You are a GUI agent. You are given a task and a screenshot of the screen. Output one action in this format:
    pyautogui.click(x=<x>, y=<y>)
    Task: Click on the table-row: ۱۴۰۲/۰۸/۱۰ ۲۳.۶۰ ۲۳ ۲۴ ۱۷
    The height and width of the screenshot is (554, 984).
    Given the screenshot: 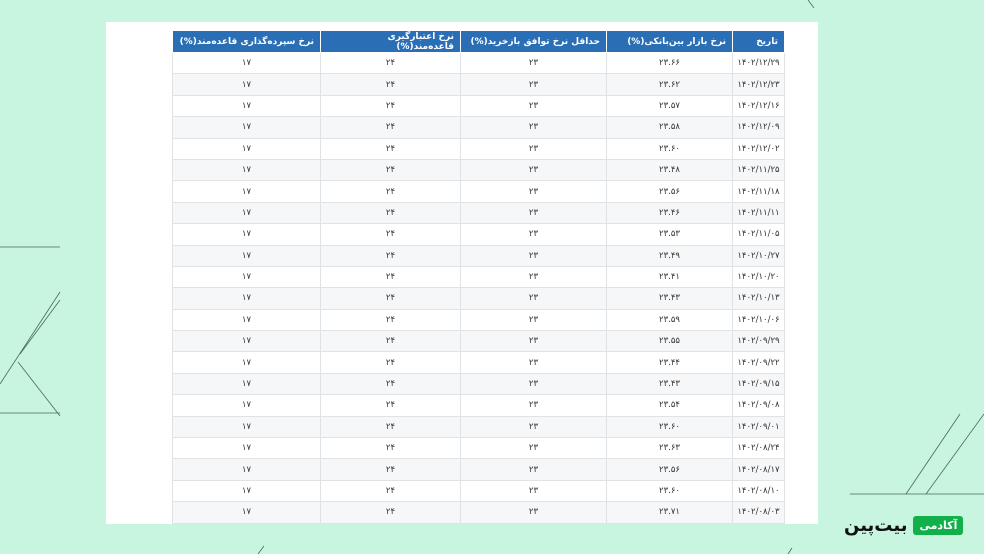 What is the action you would take?
    pyautogui.click(x=478, y=491)
    